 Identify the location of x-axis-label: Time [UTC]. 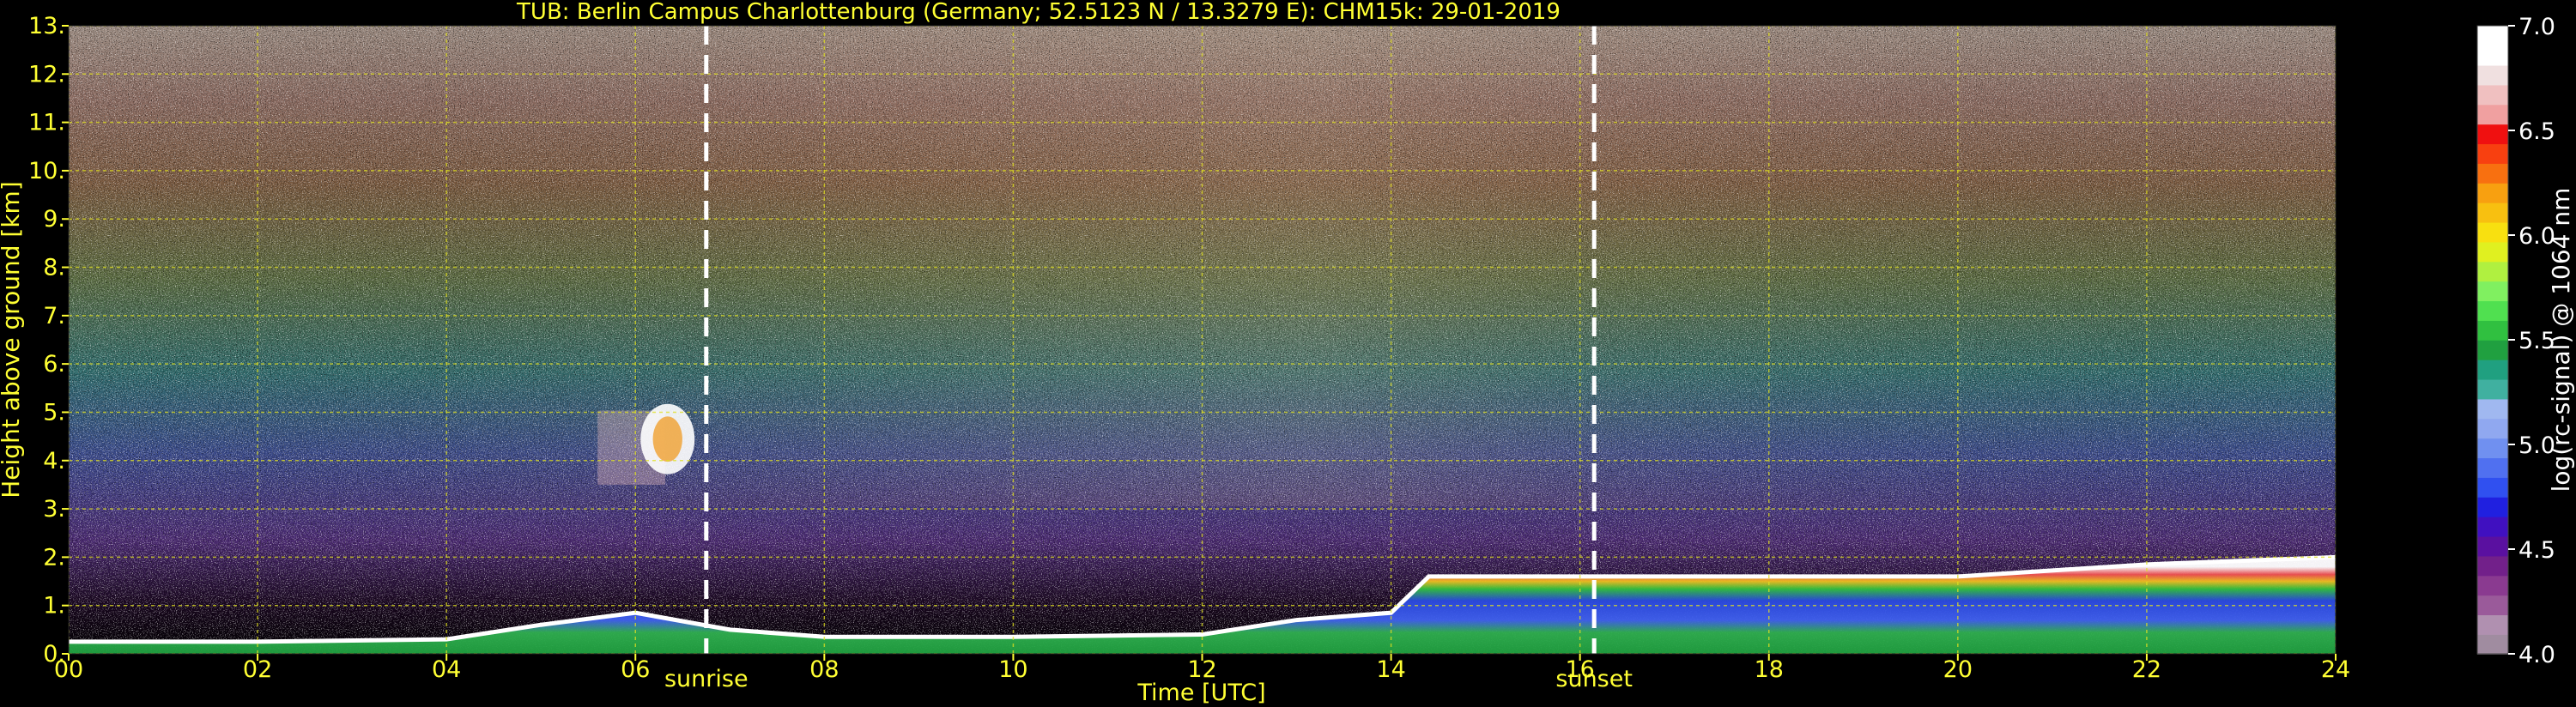
(1200, 693).